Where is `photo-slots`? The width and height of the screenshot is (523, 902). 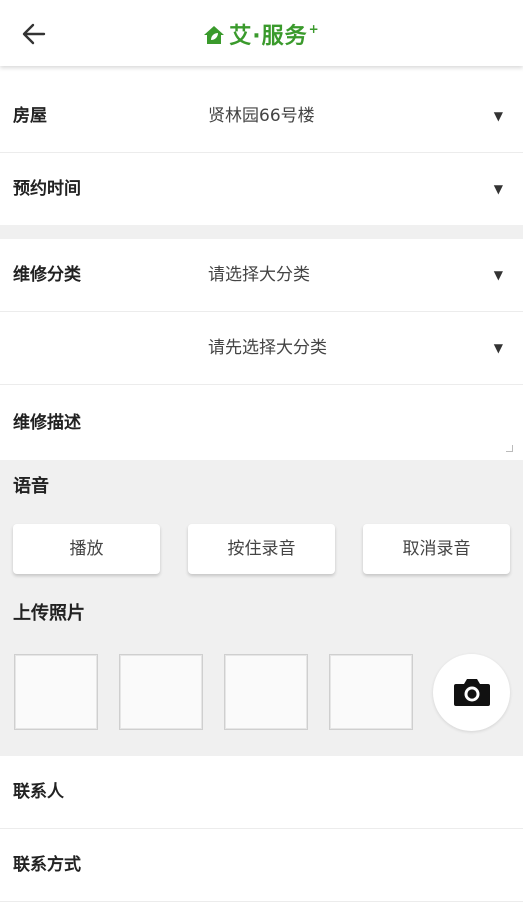
photo-slots is located at coordinates (261, 692).